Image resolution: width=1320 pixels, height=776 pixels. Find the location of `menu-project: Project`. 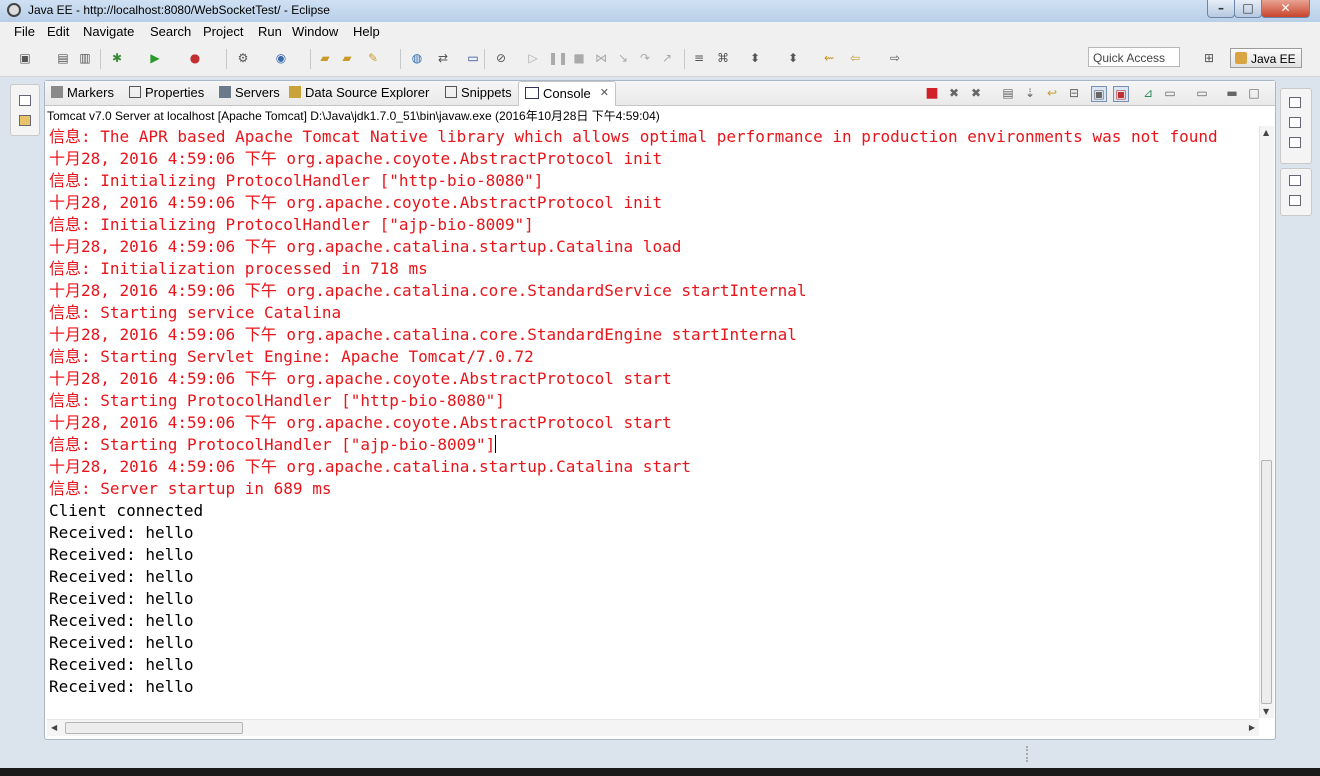

menu-project: Project is located at coordinates (223, 31).